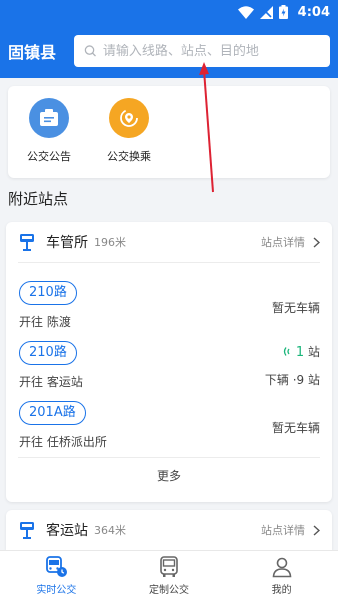 The width and height of the screenshot is (338, 600). I want to click on quick-actions-panel: 公交公告 公交换乘, so click(169, 132).